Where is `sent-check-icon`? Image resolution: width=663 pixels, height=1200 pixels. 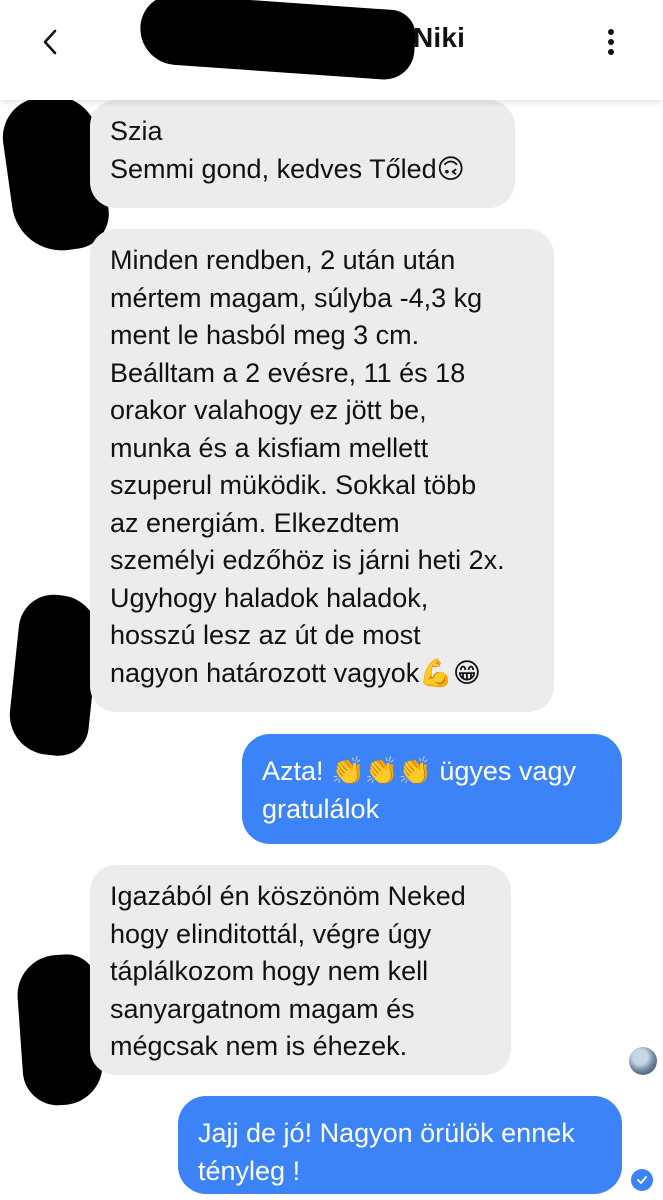
sent-check-icon is located at coordinates (642, 1180).